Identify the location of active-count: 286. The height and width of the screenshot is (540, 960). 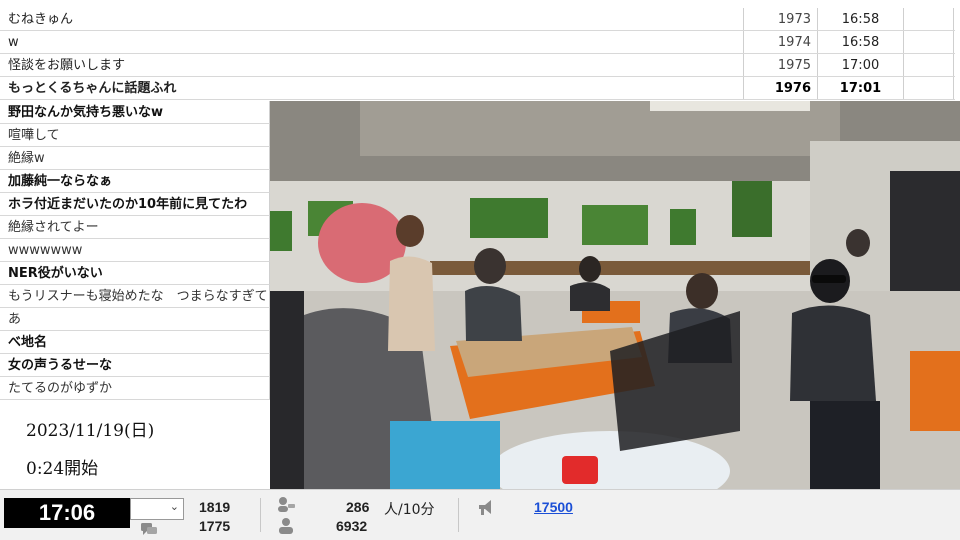
(358, 507).